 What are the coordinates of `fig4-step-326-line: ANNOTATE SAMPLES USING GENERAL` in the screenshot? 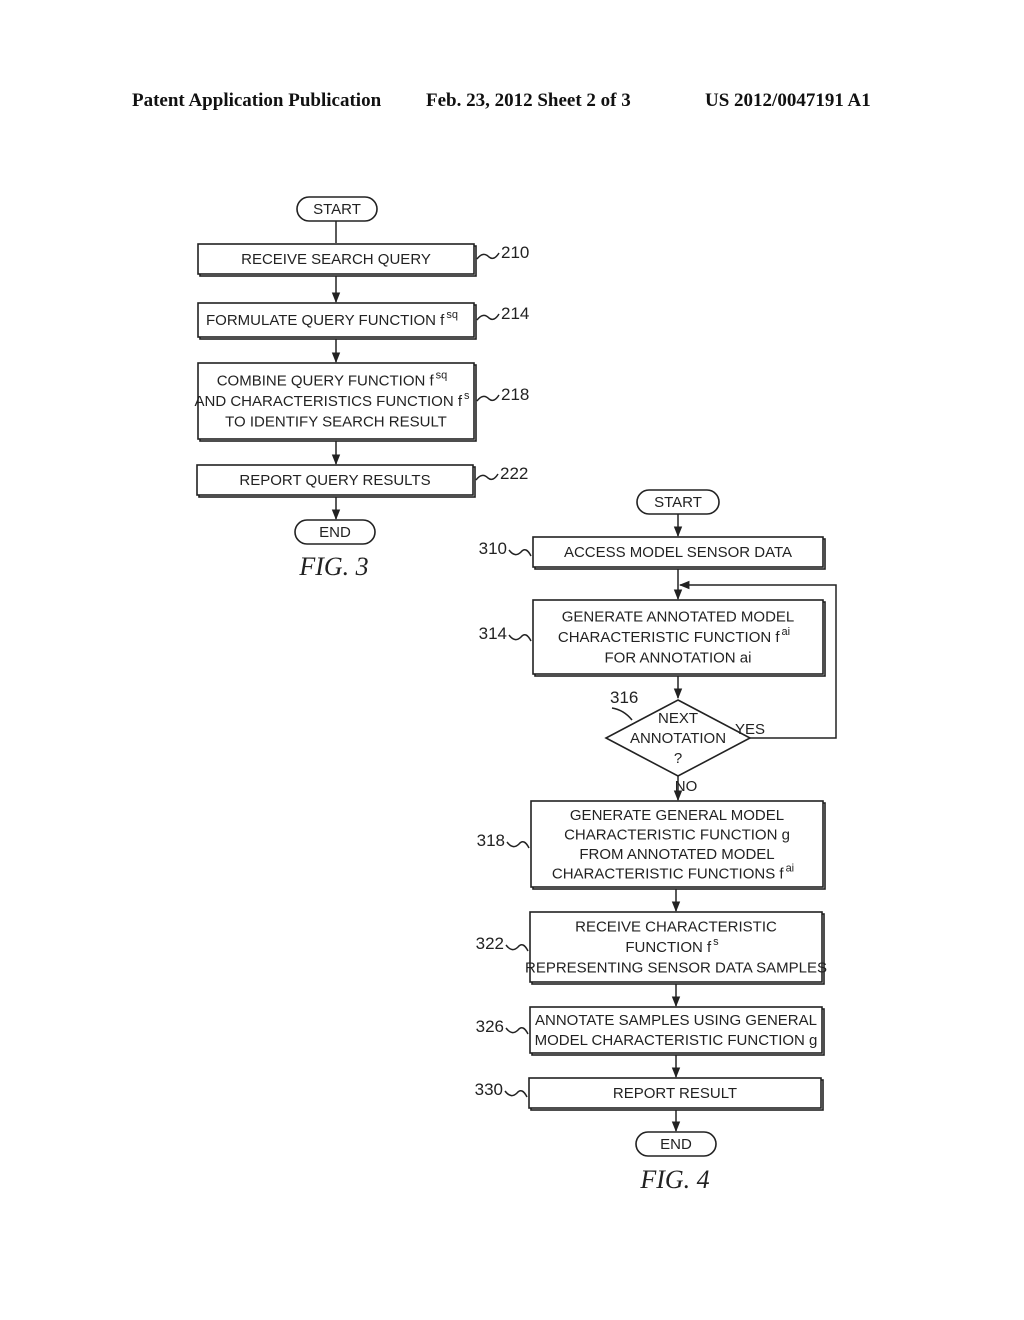 It's located at (676, 1020).